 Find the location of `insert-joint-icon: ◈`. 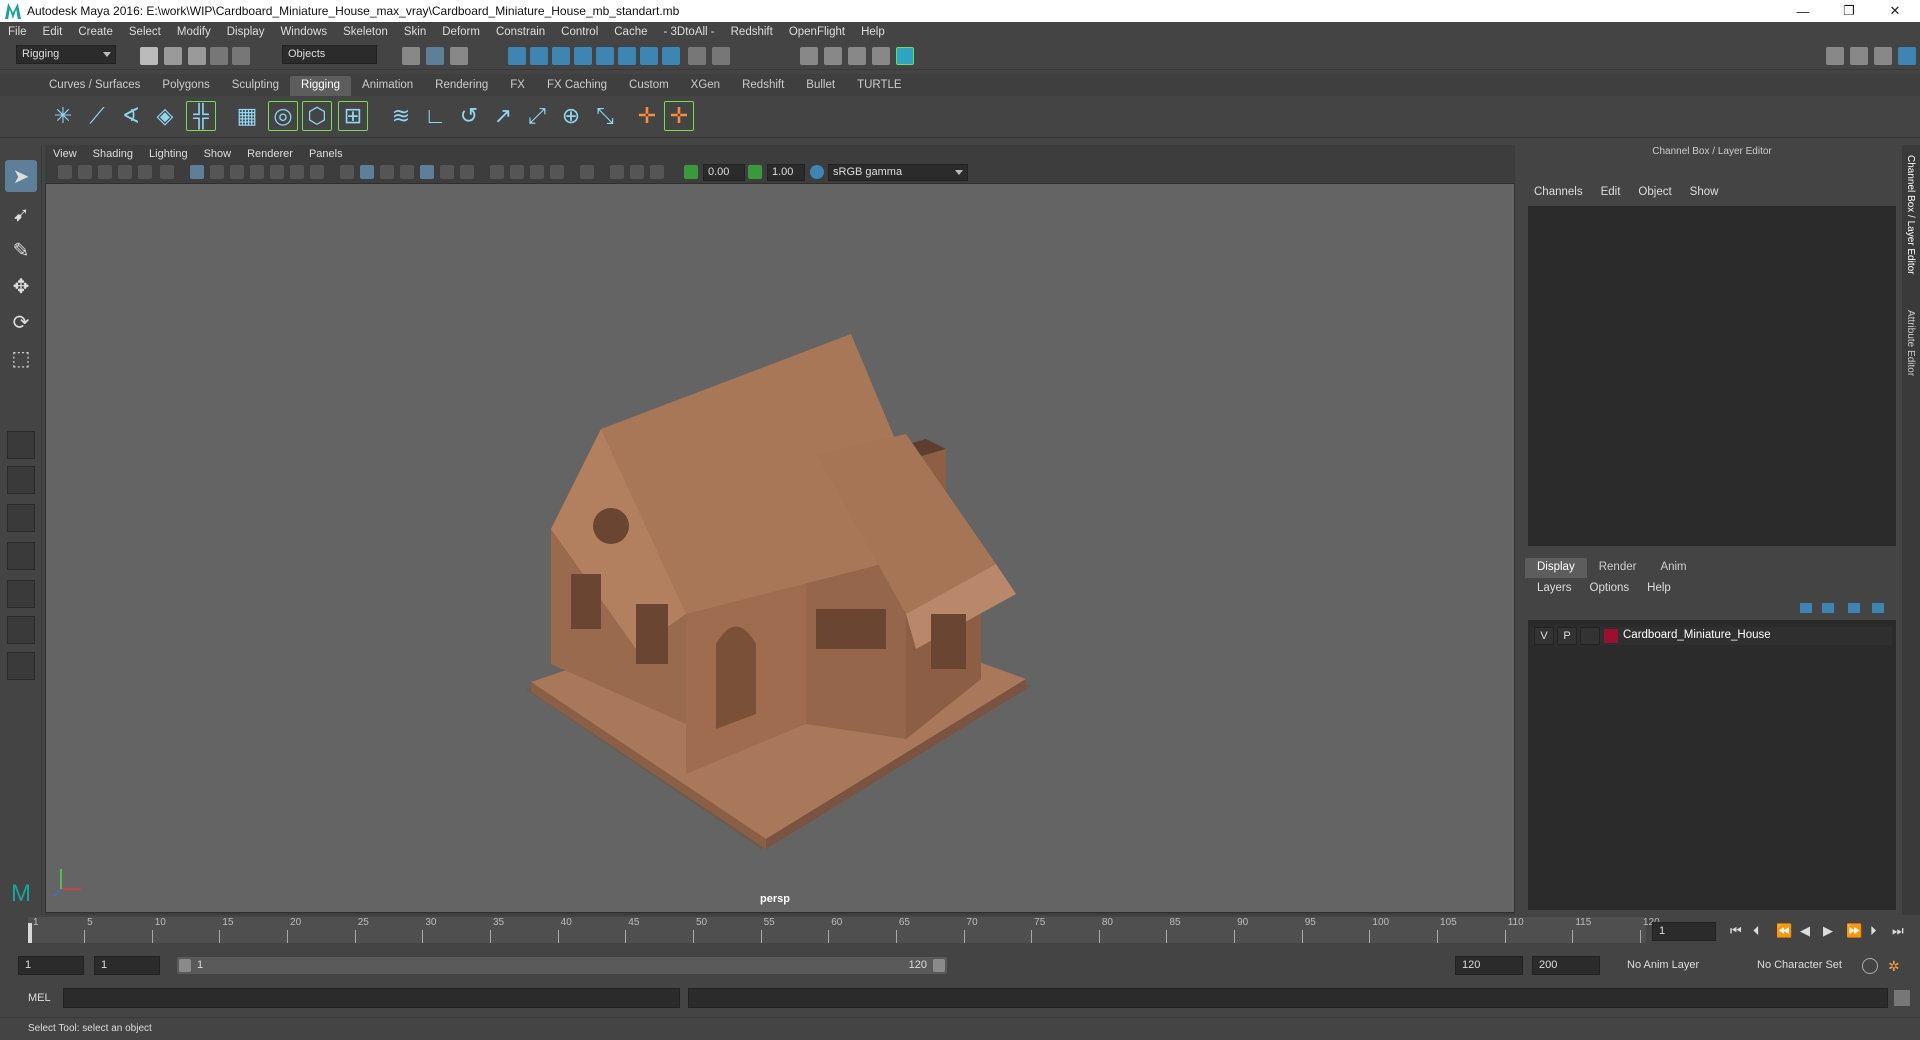

insert-joint-icon: ◈ is located at coordinates (165, 116).